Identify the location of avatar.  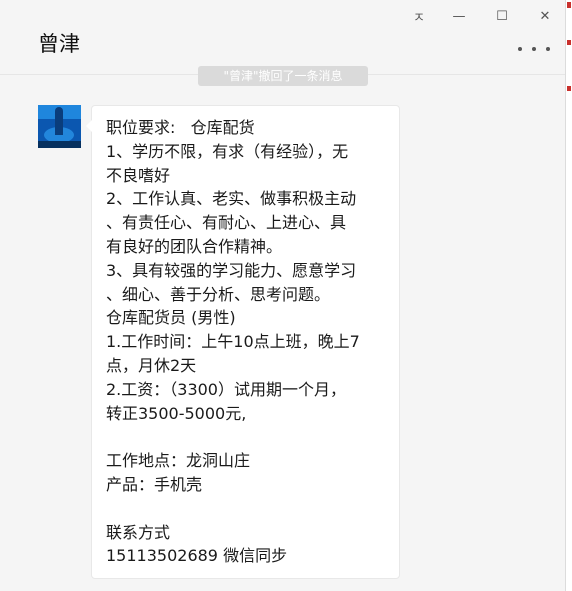
(59, 126).